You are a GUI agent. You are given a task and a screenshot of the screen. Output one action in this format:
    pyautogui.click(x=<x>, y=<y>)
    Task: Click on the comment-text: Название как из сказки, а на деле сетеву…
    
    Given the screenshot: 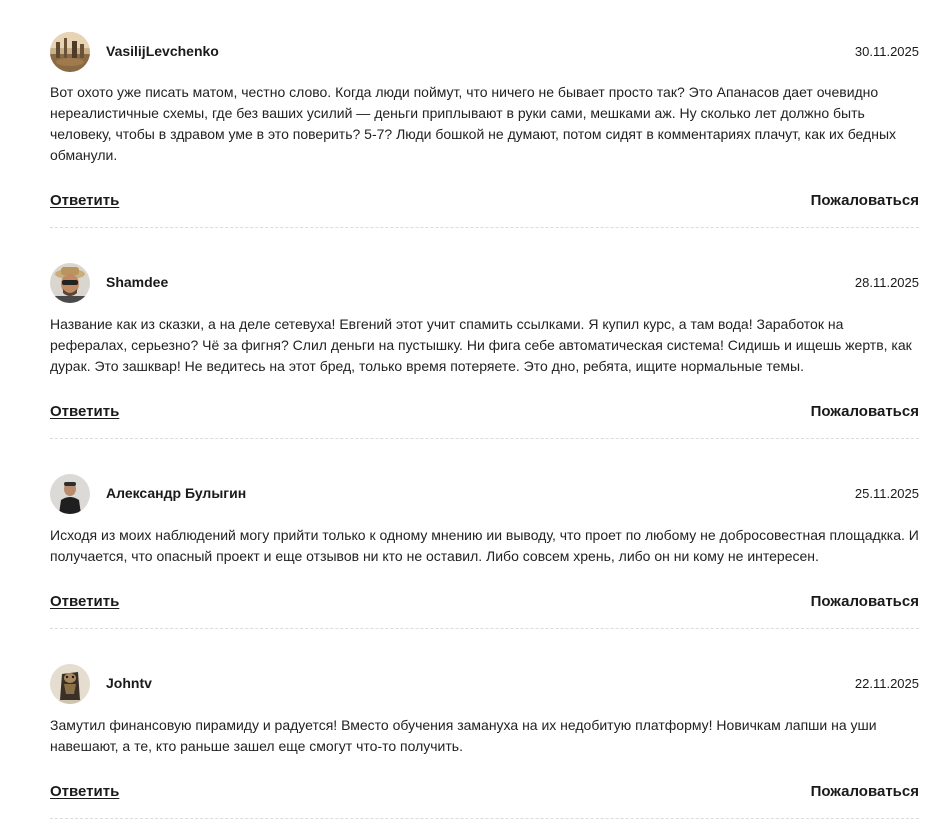 What is the action you would take?
    pyautogui.click(x=481, y=345)
    